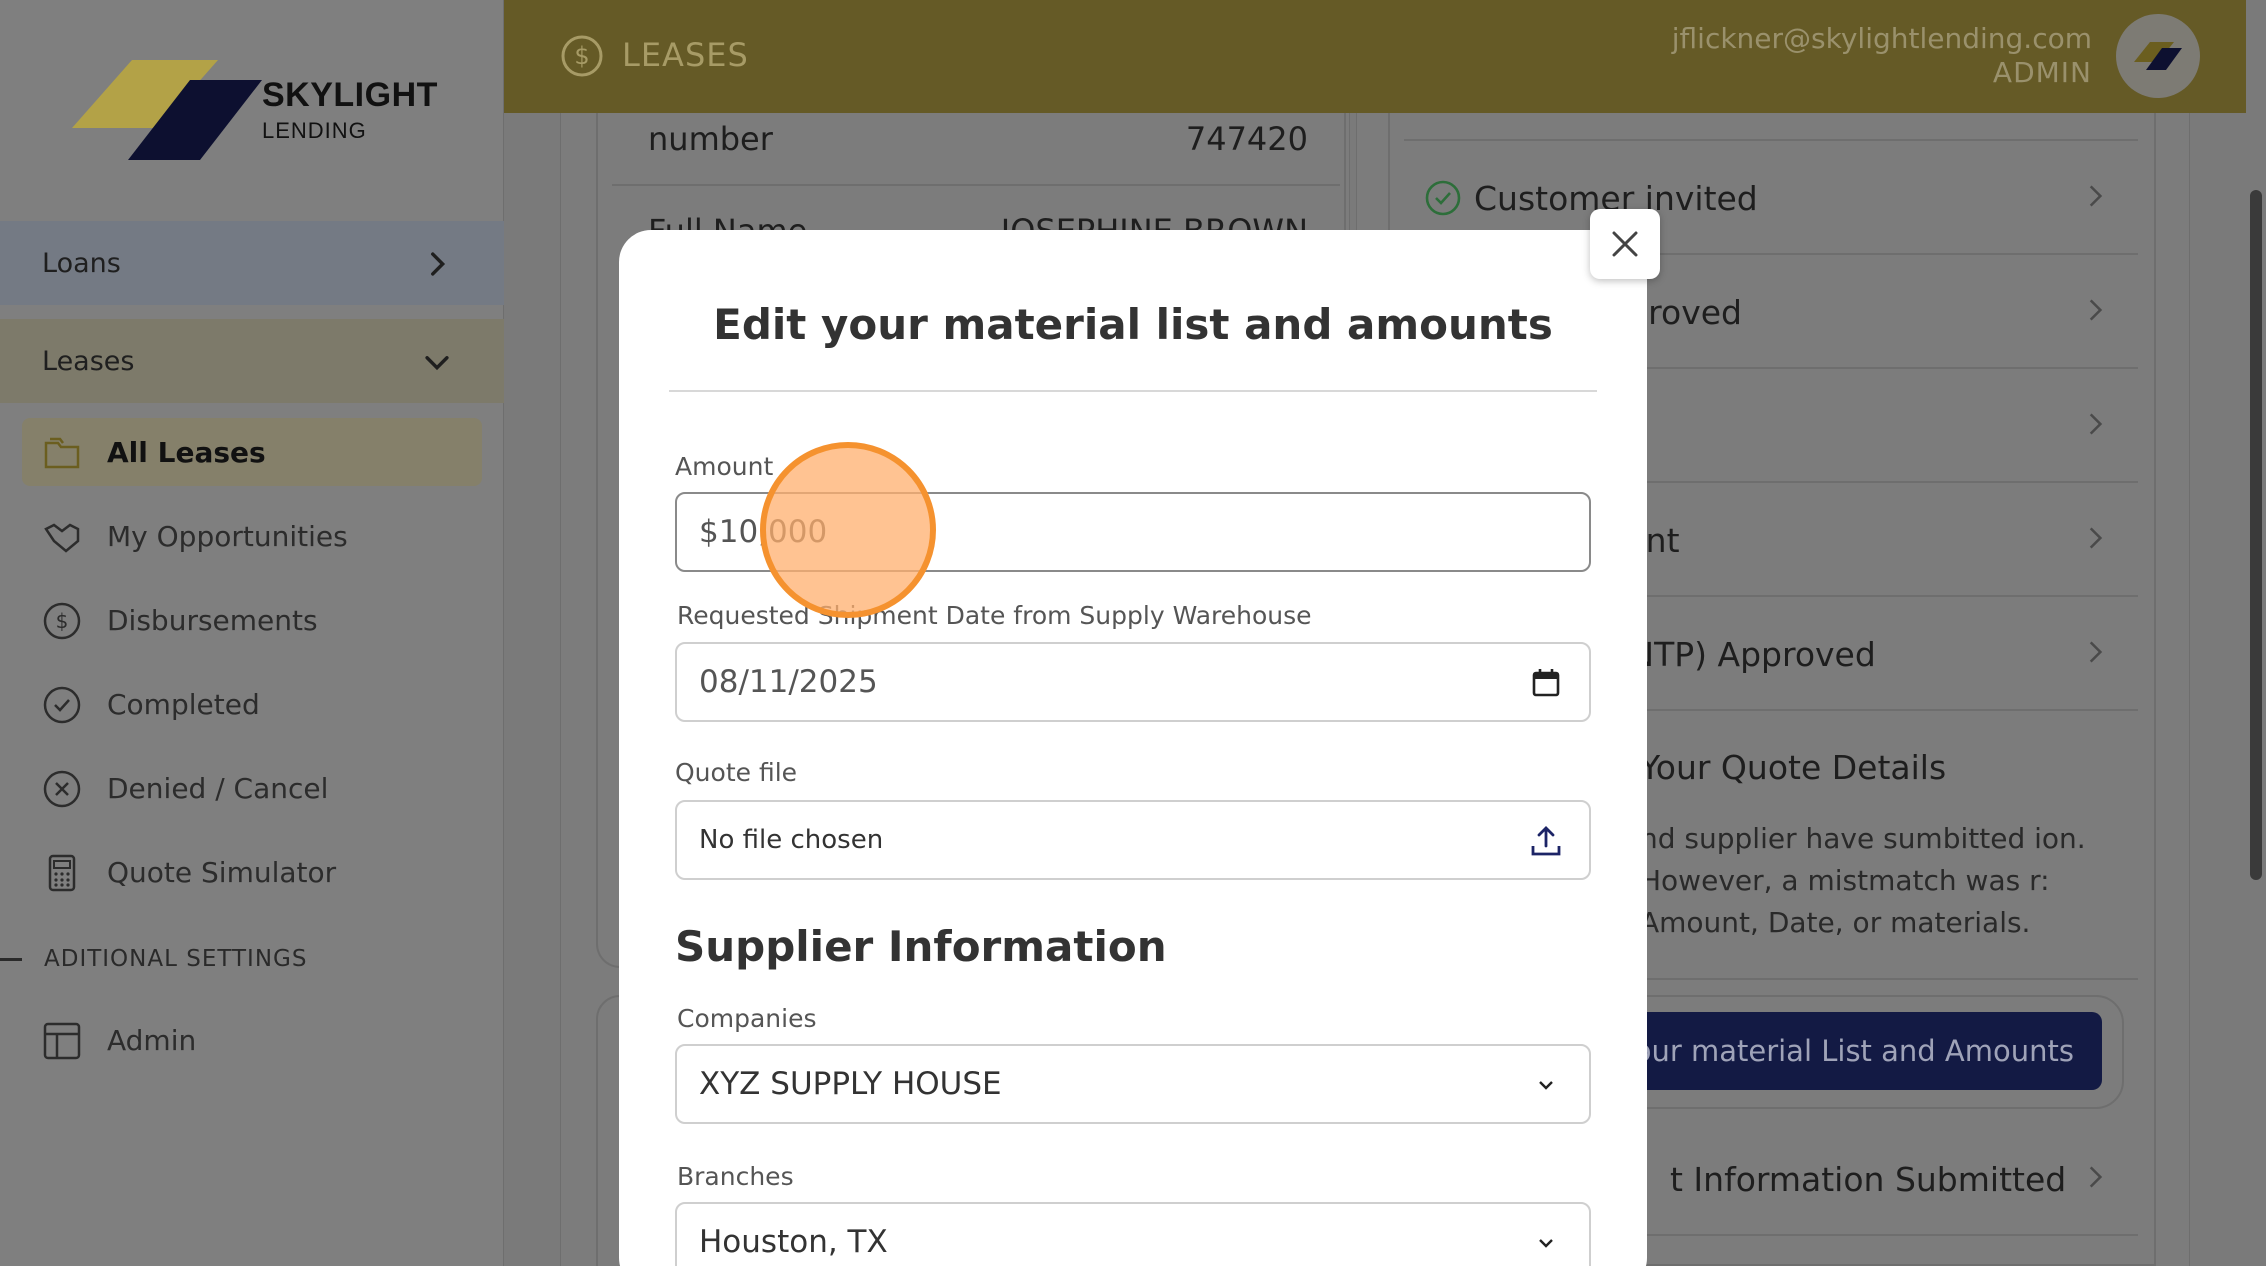  What do you see at coordinates (1133, 1084) in the screenshot?
I see `companies-select: XYZ SUPPLY HOUSE` at bounding box center [1133, 1084].